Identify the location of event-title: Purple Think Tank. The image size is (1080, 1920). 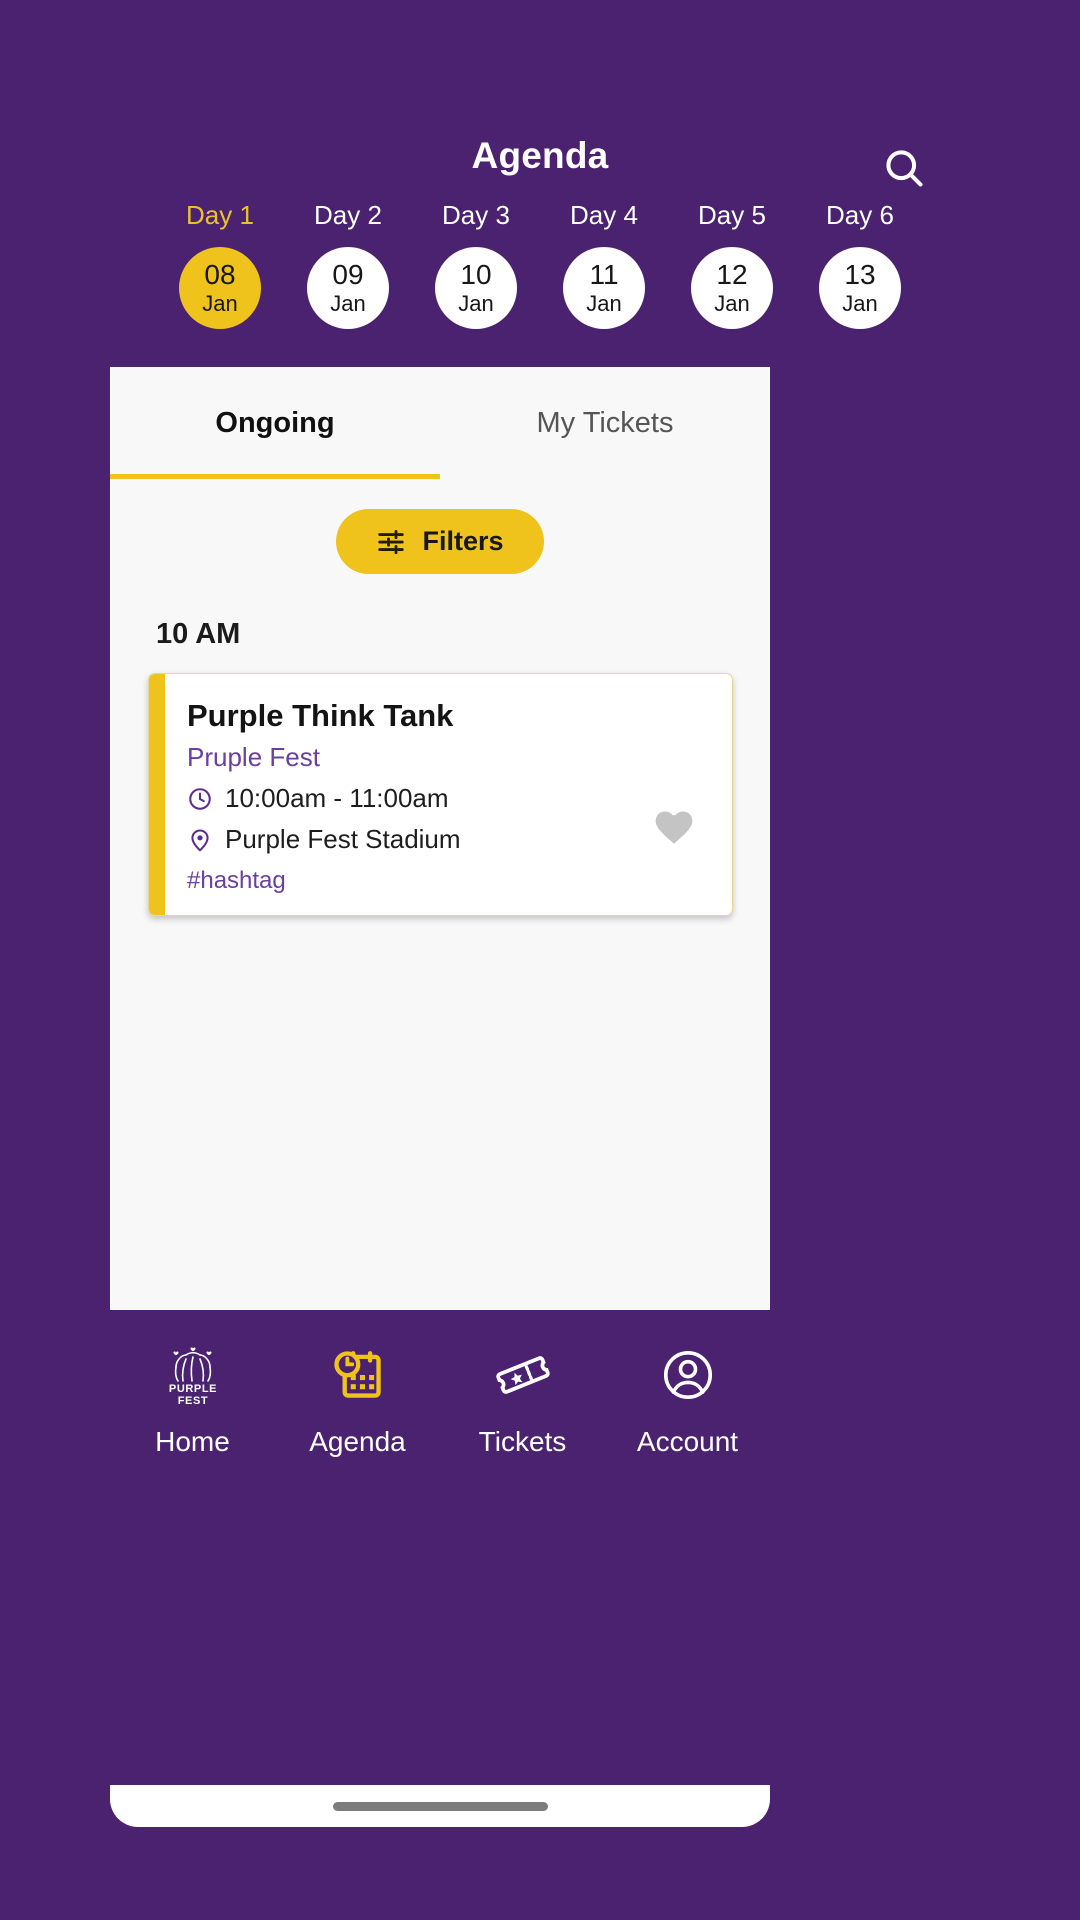
(320, 715).